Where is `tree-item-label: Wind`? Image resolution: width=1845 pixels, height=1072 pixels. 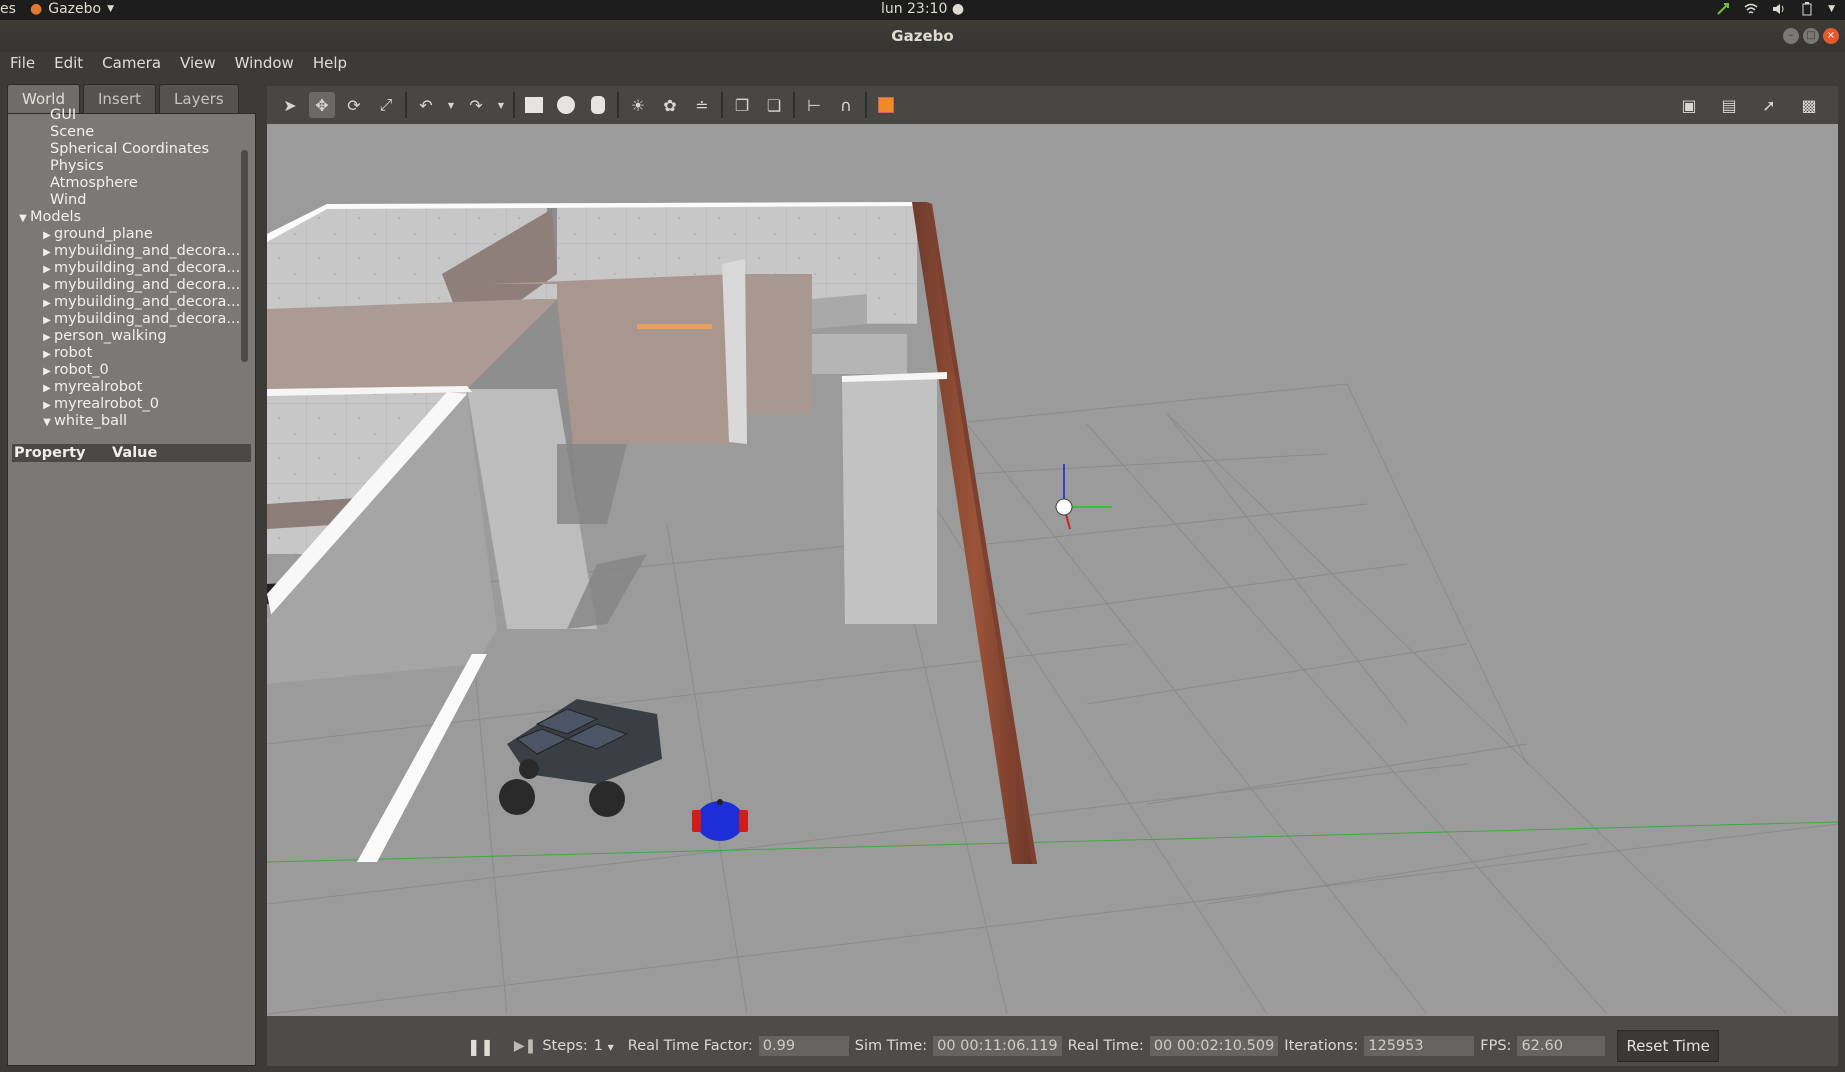 tree-item-label: Wind is located at coordinates (68, 200).